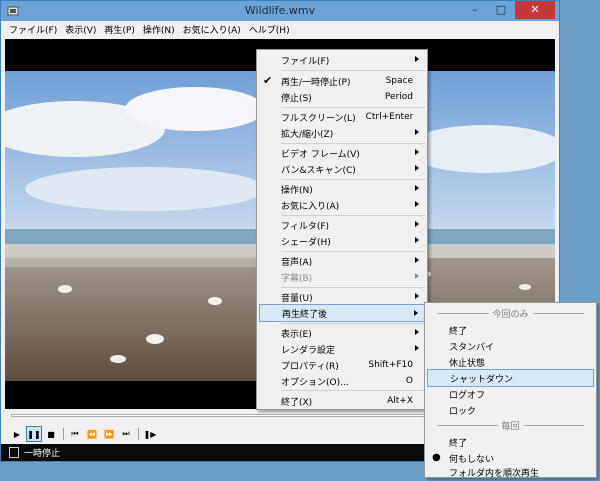 The height and width of the screenshot is (481, 600). I want to click on menu-item-favorites: お気に入り(A), so click(342, 205).